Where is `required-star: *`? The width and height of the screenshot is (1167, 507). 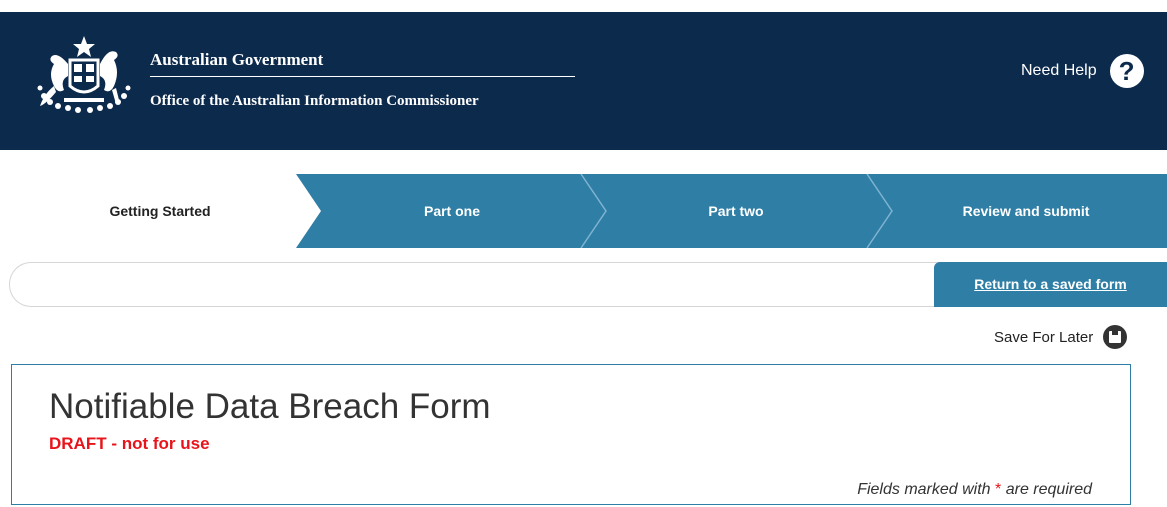 required-star: * is located at coordinates (998, 489).